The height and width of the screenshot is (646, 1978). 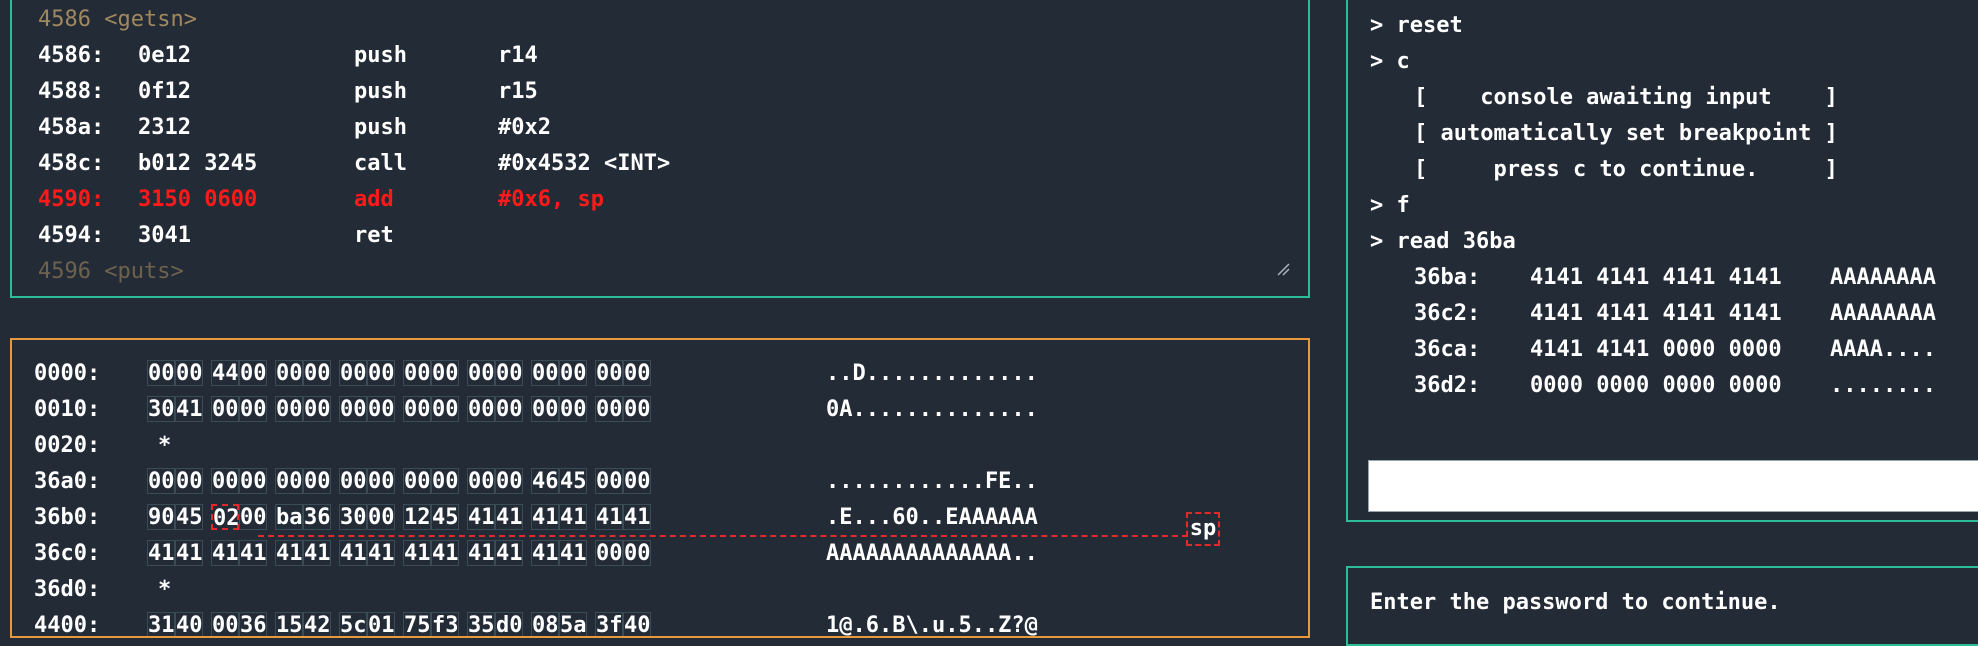 I want to click on memory-byte: 15, so click(x=289, y=624).